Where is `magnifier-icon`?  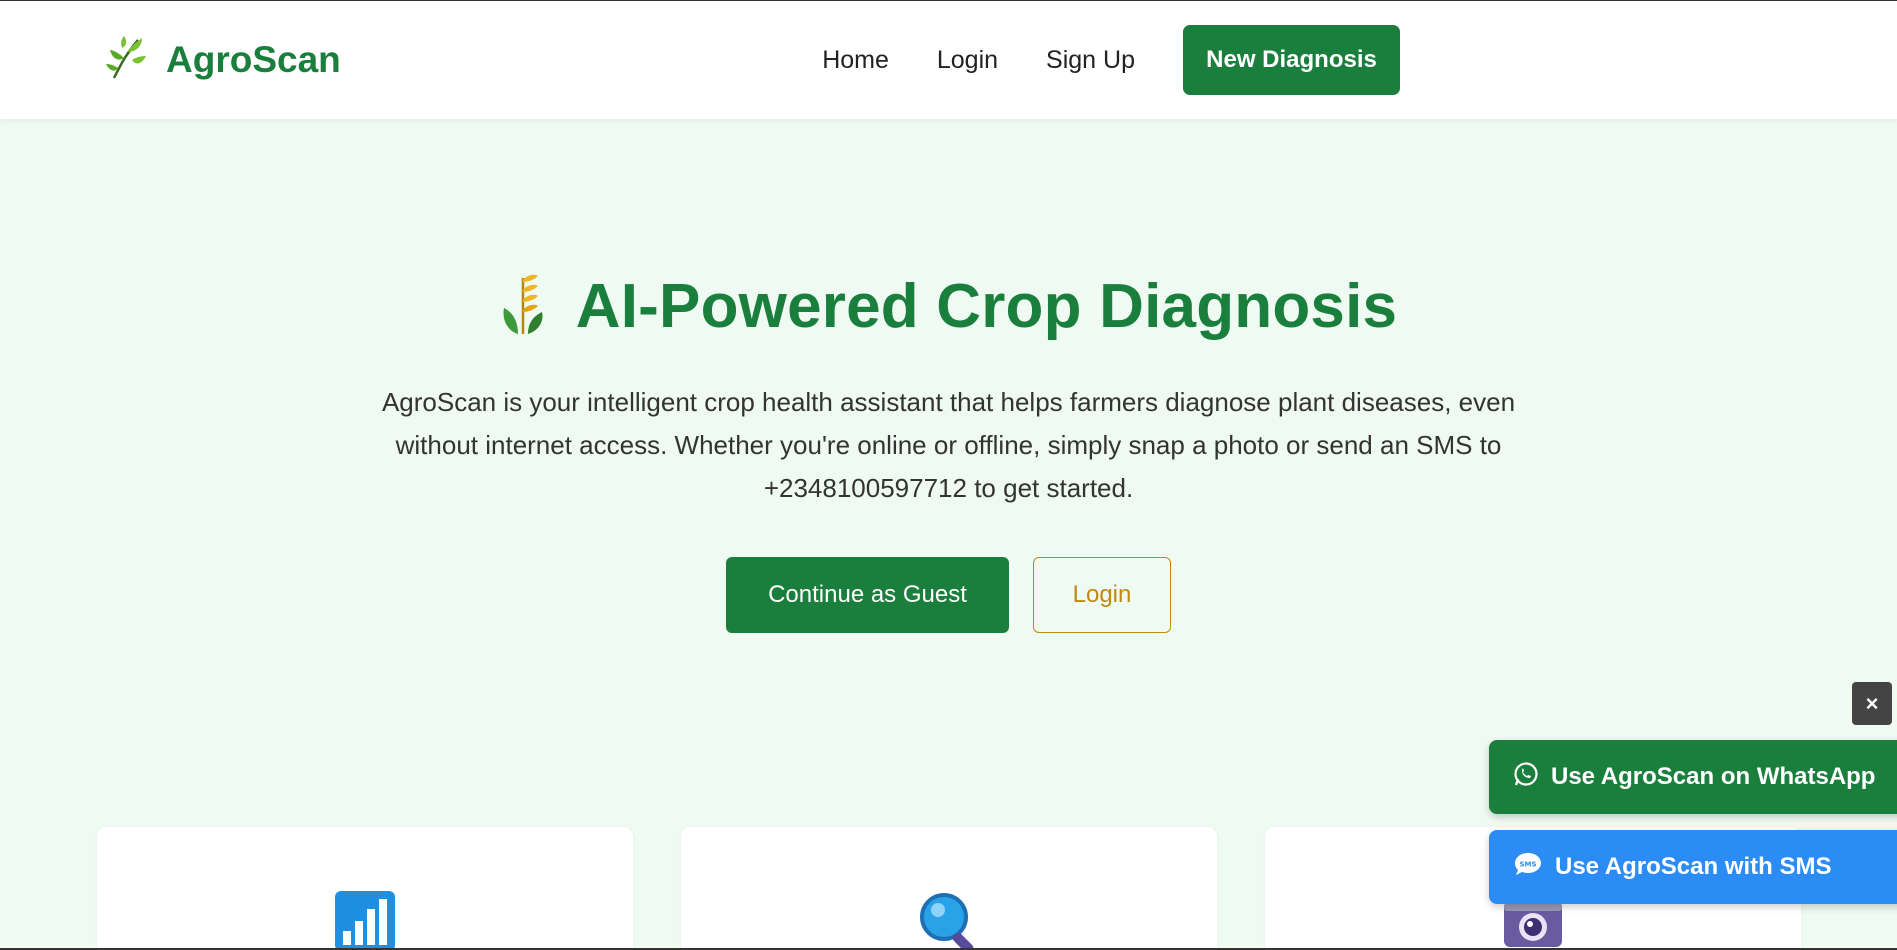 magnifier-icon is located at coordinates (949, 919).